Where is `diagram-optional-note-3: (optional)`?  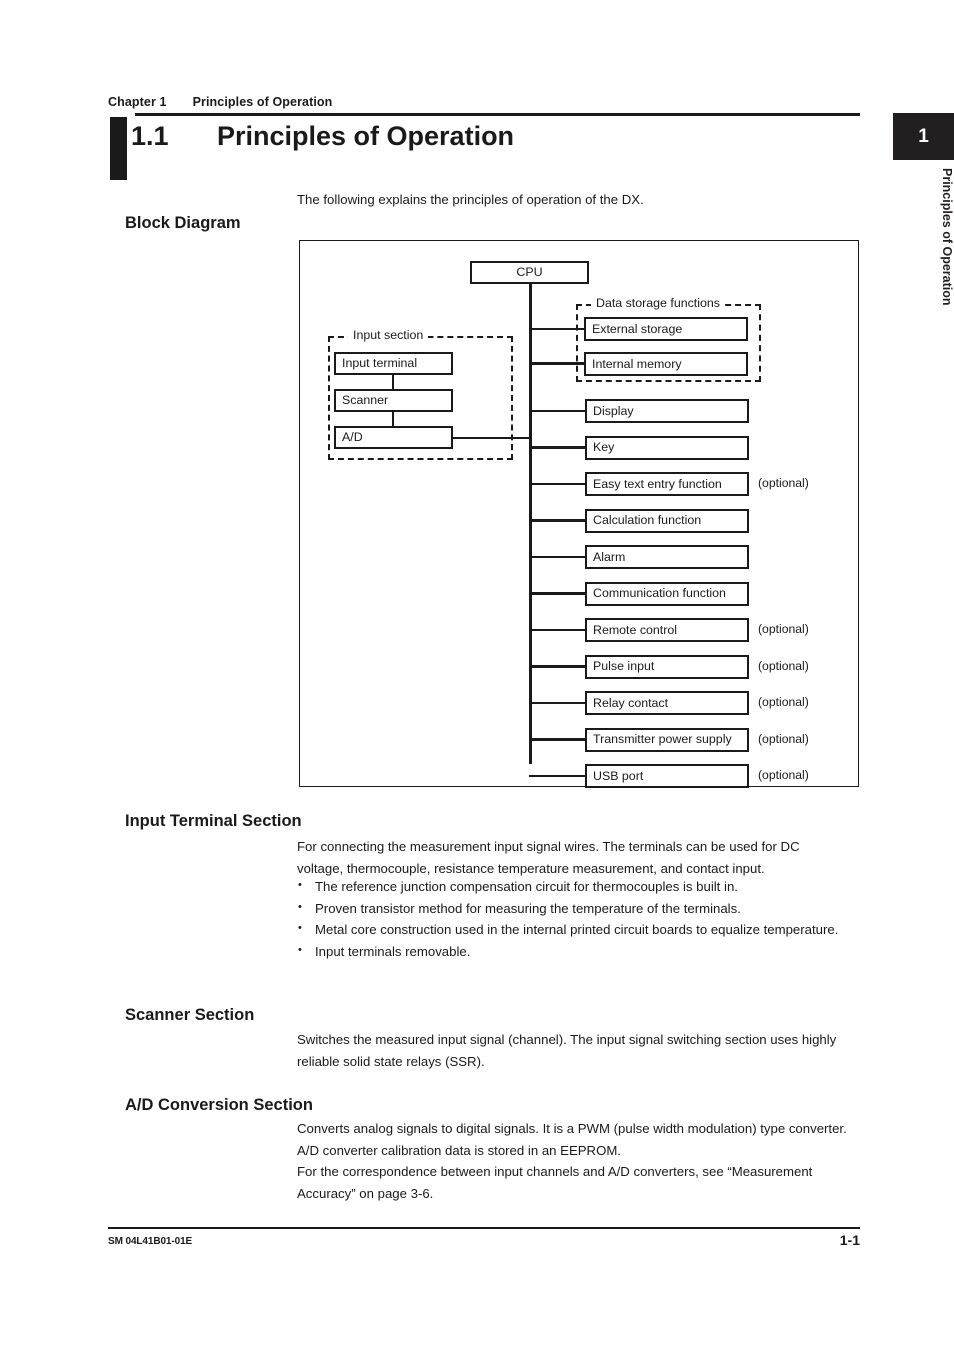 diagram-optional-note-3: (optional) is located at coordinates (783, 483).